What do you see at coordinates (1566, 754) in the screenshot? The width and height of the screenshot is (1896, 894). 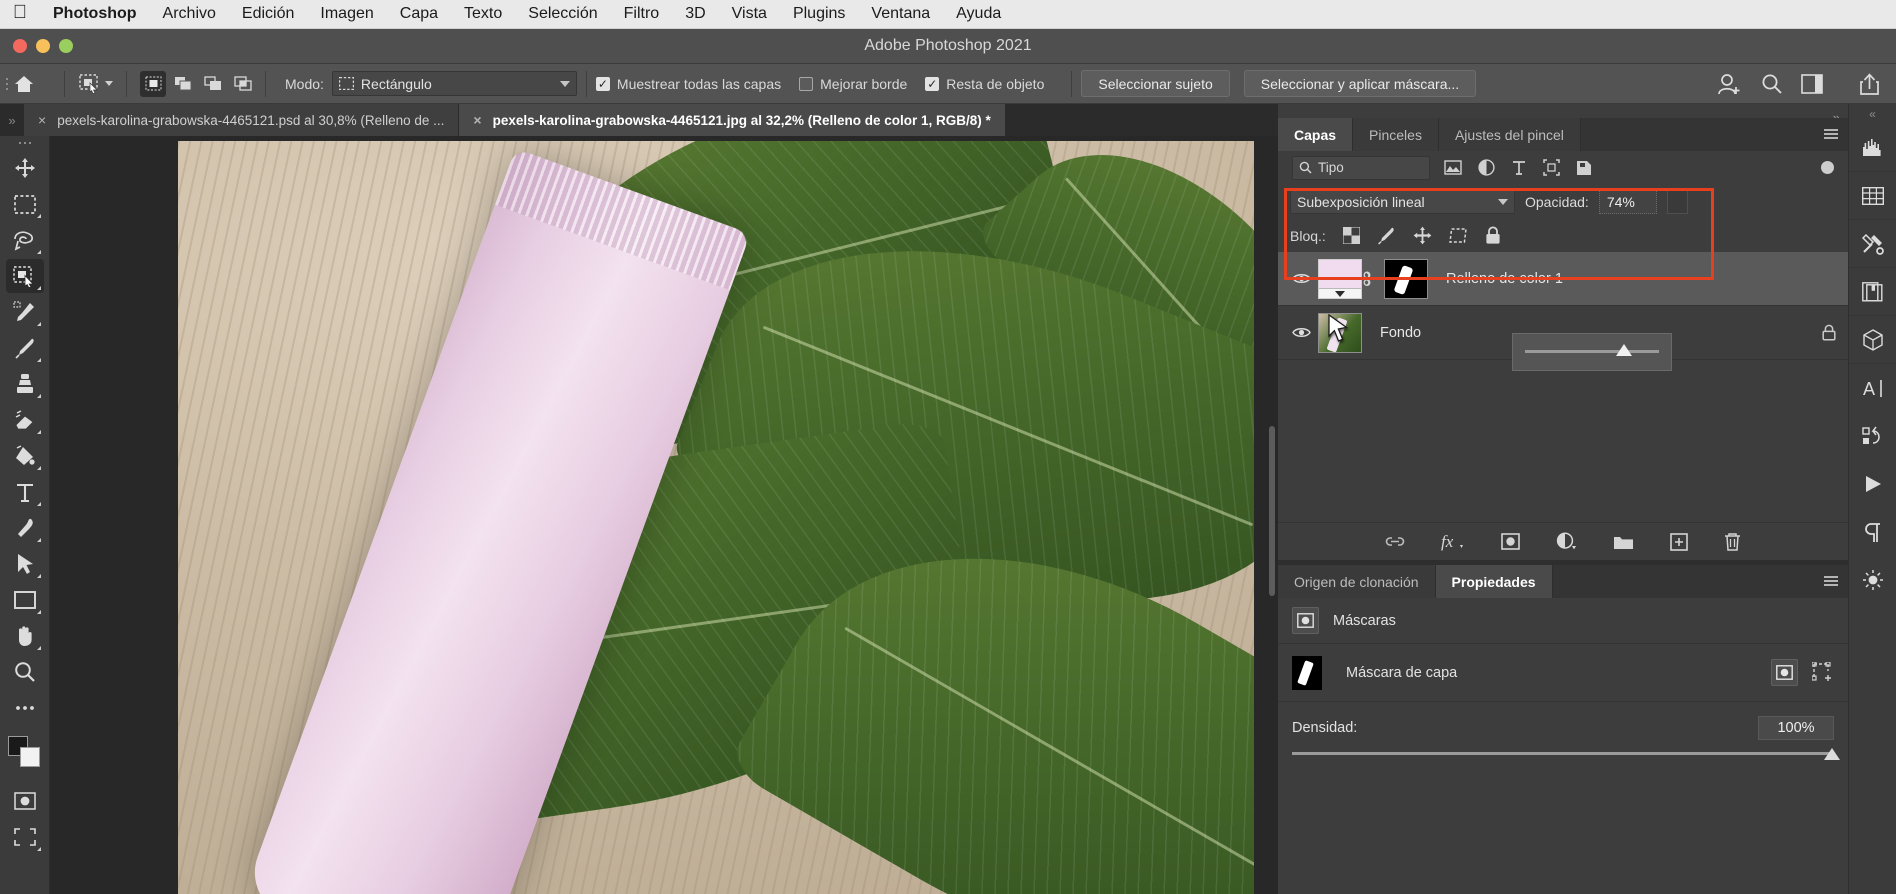 I see `density-slider-track` at bounding box center [1566, 754].